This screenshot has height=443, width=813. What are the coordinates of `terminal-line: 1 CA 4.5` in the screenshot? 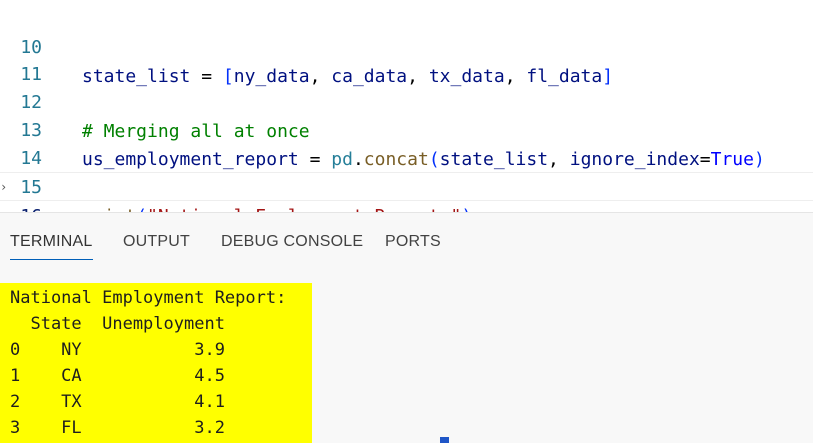 It's located at (117, 376).